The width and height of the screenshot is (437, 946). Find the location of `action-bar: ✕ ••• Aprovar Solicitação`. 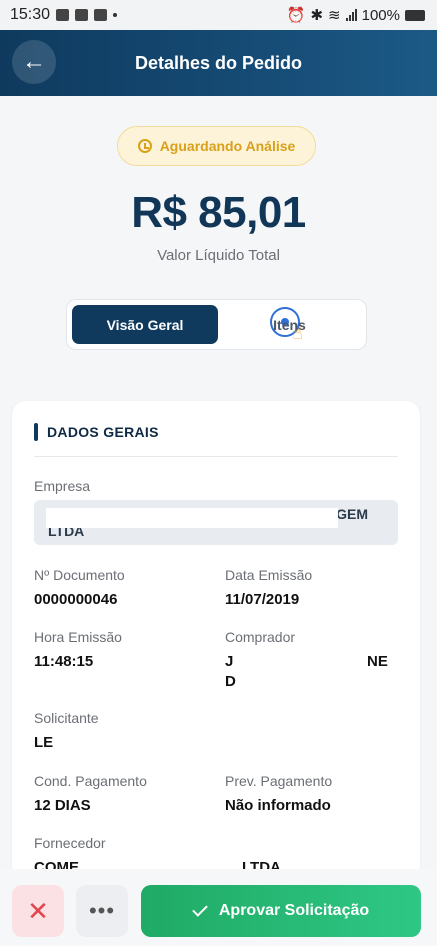

action-bar: ✕ ••• Aprovar Solicitação is located at coordinates (218, 907).